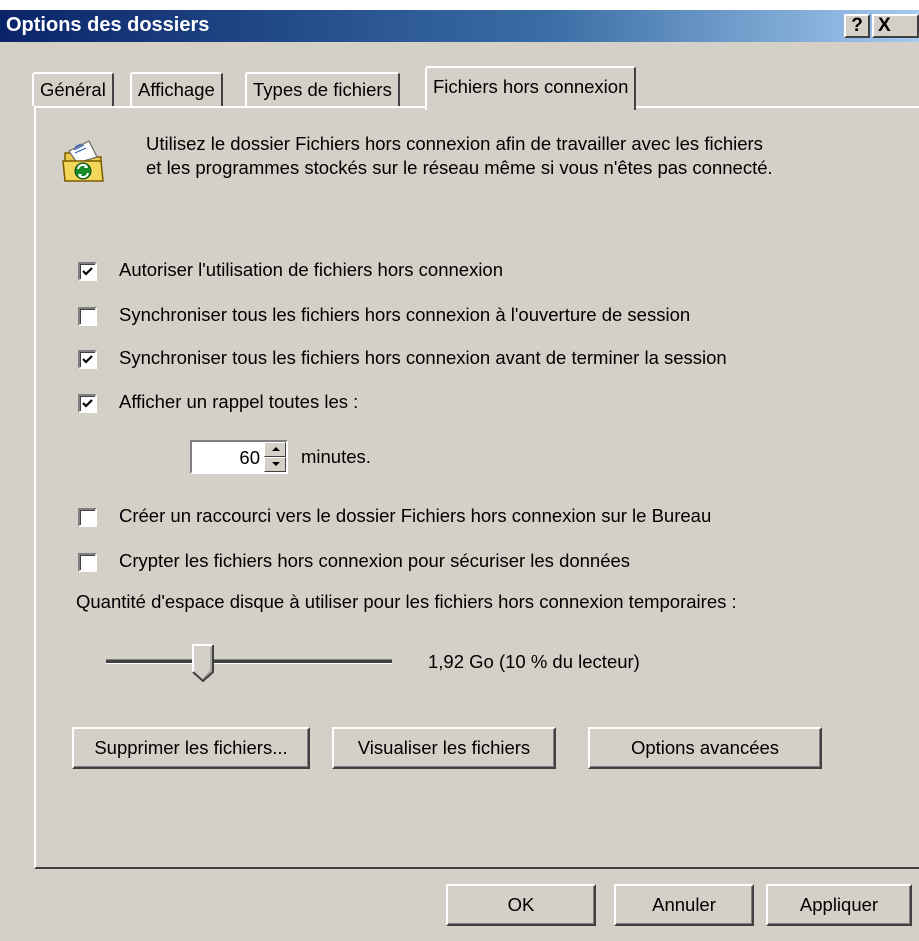 This screenshot has height=941, width=919. I want to click on apply-button: Appliquer, so click(839, 905).